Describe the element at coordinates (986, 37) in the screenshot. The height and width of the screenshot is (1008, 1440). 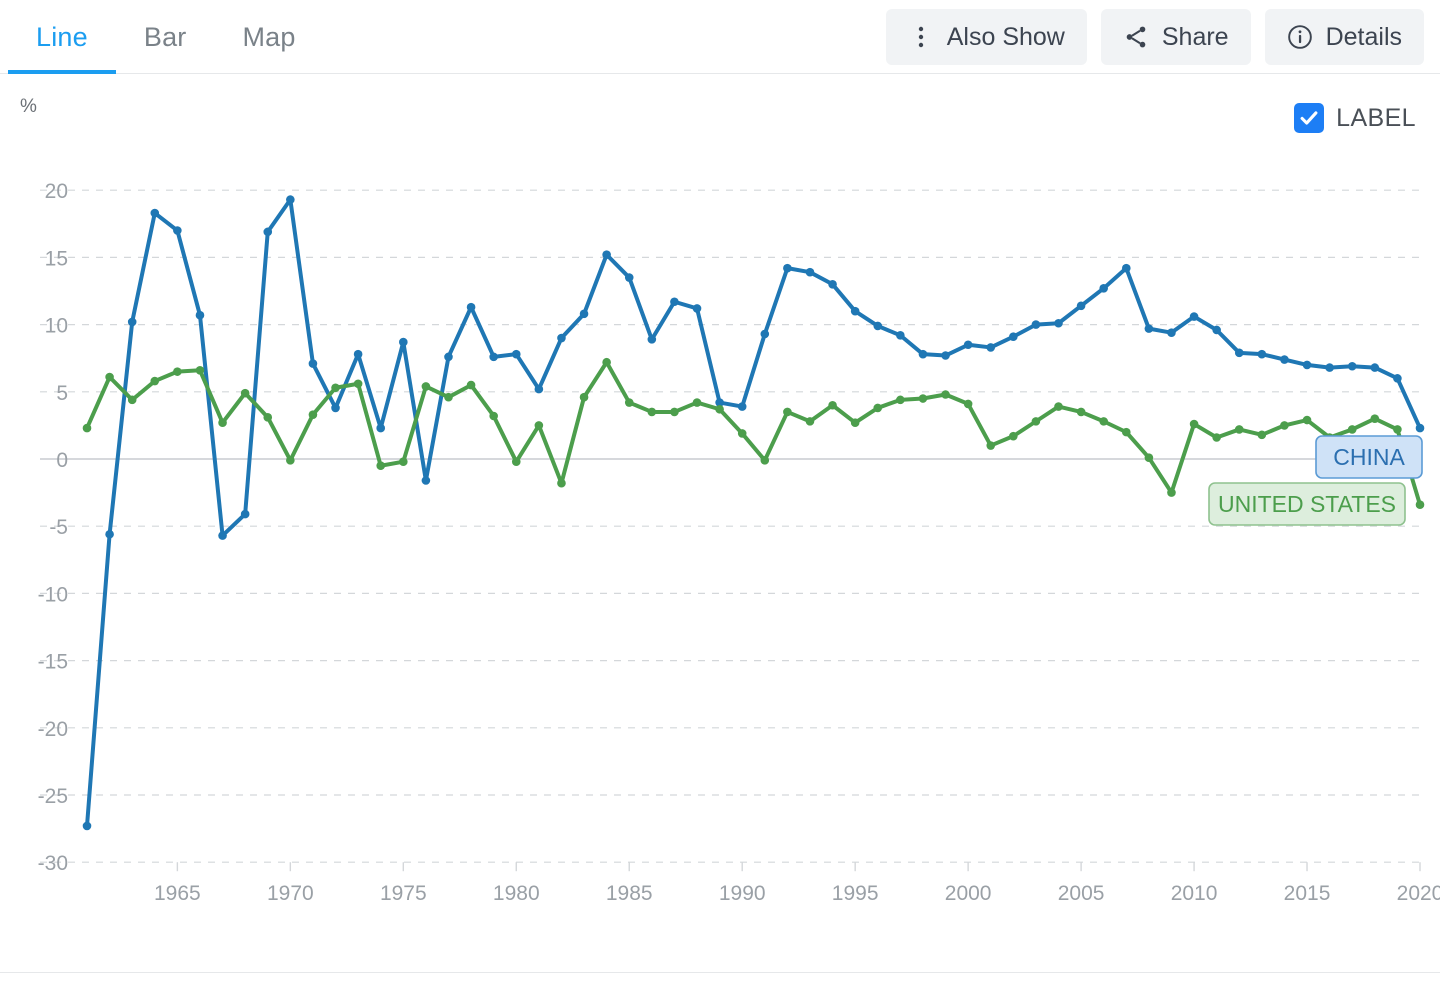
I see `also-show-button: Also Show` at that location.